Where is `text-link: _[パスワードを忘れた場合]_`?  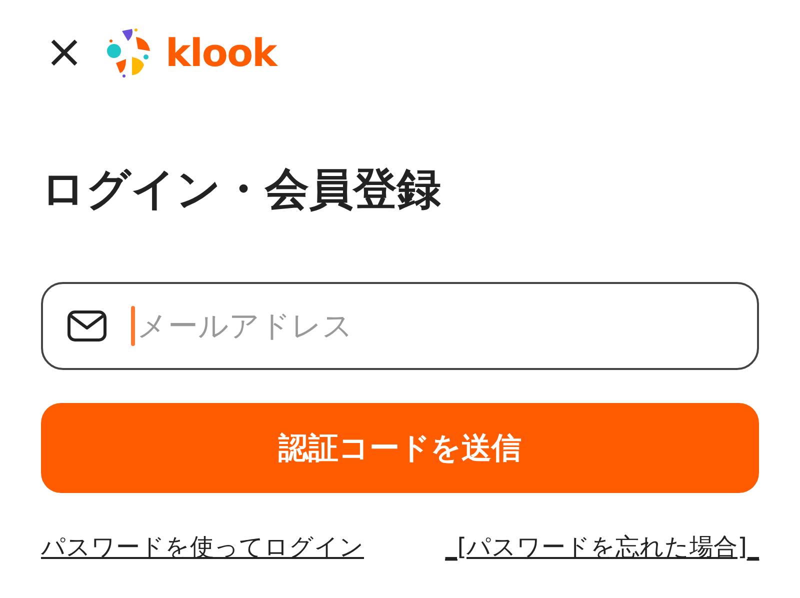 text-link: _[パスワードを忘れた場合]_ is located at coordinates (602, 547).